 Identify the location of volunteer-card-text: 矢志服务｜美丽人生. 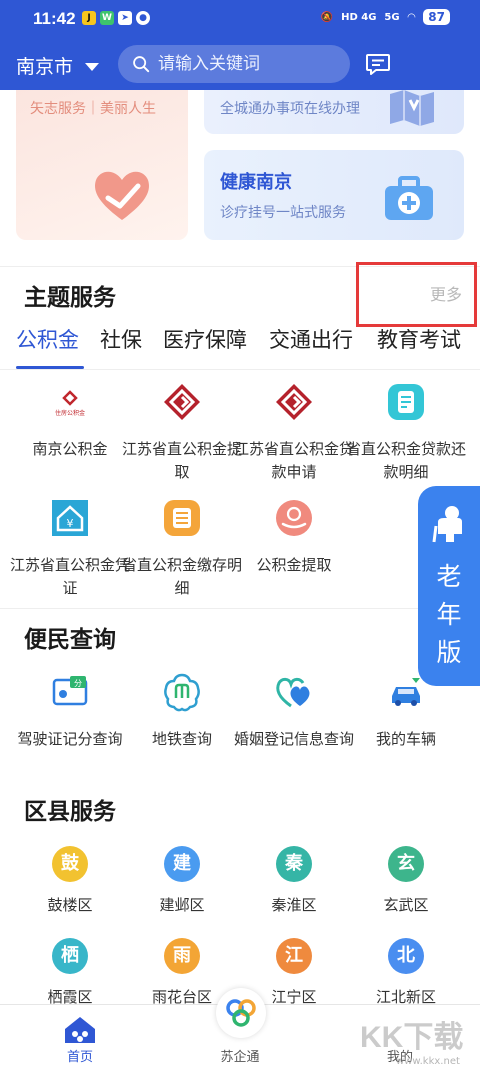
(93, 109).